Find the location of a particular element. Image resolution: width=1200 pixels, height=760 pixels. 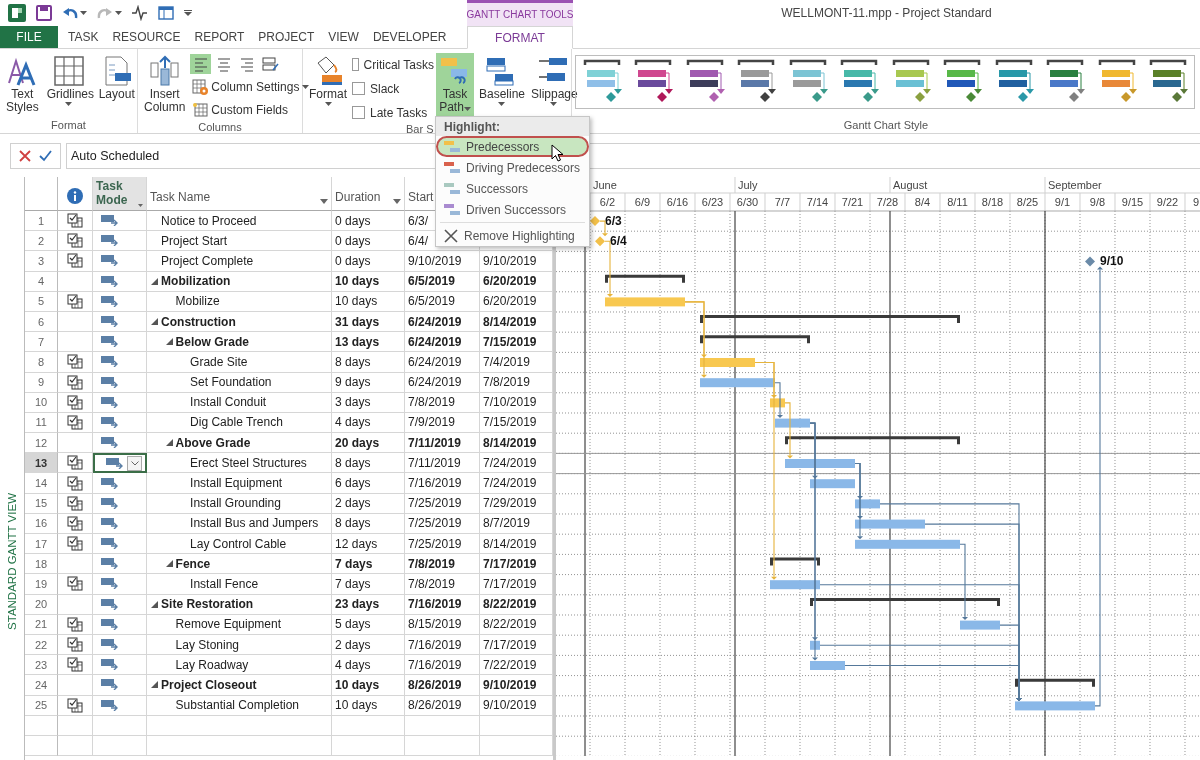

table-icon is located at coordinates (166, 13).